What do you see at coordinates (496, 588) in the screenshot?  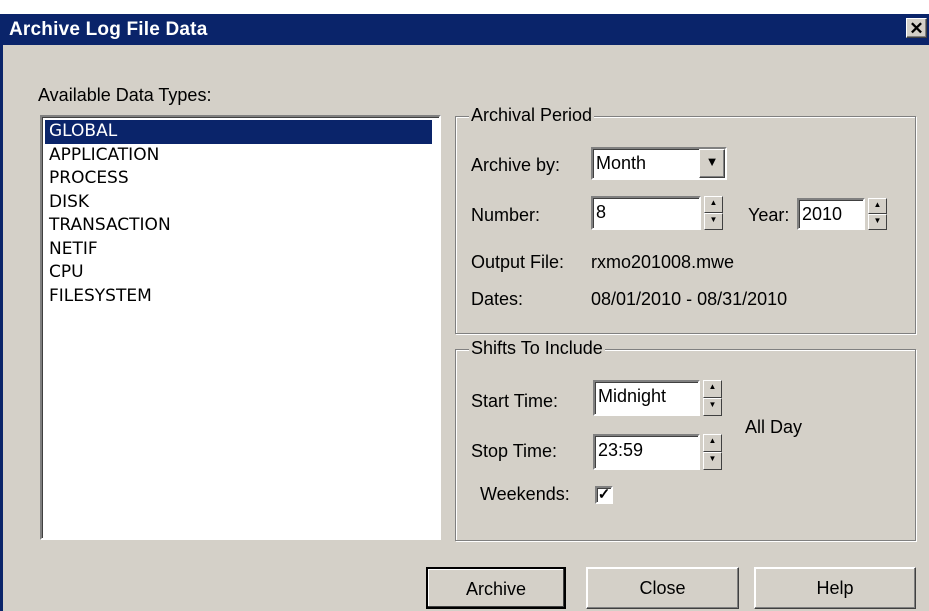 I see `archive-button: Archive` at bounding box center [496, 588].